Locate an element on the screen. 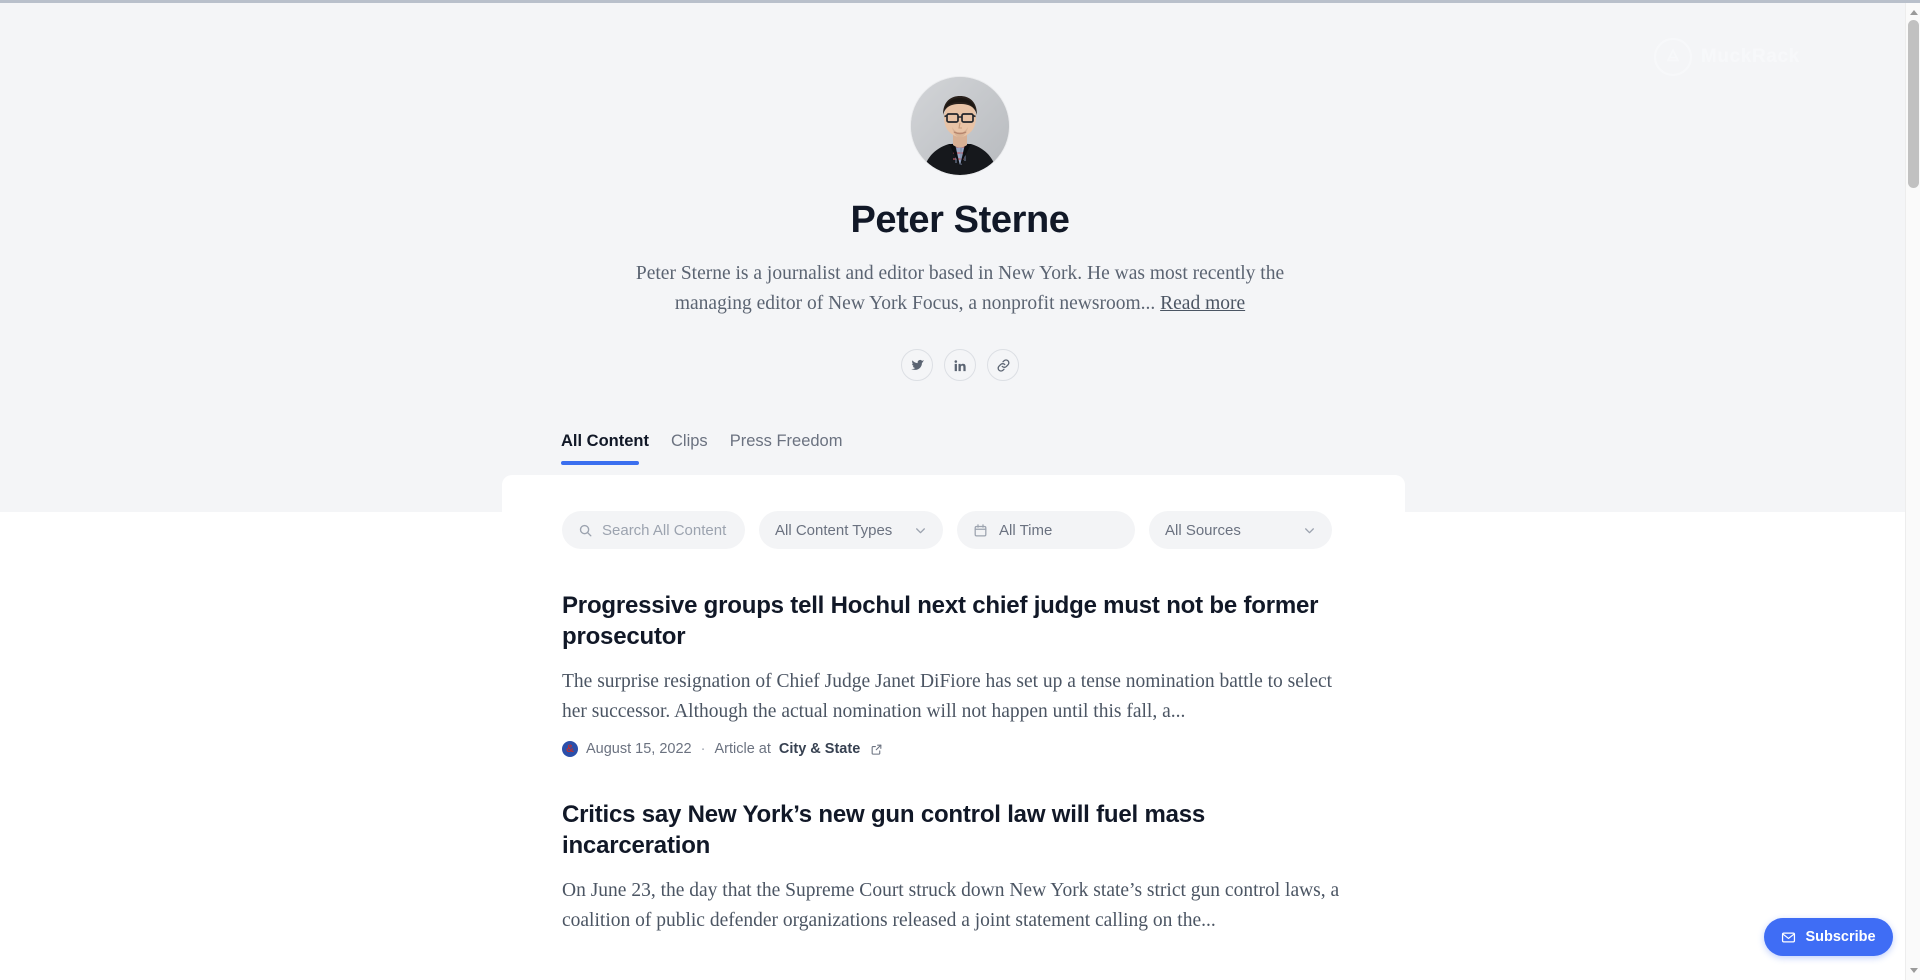 The width and height of the screenshot is (1920, 980). read-more-link: Read more is located at coordinates (1202, 303).